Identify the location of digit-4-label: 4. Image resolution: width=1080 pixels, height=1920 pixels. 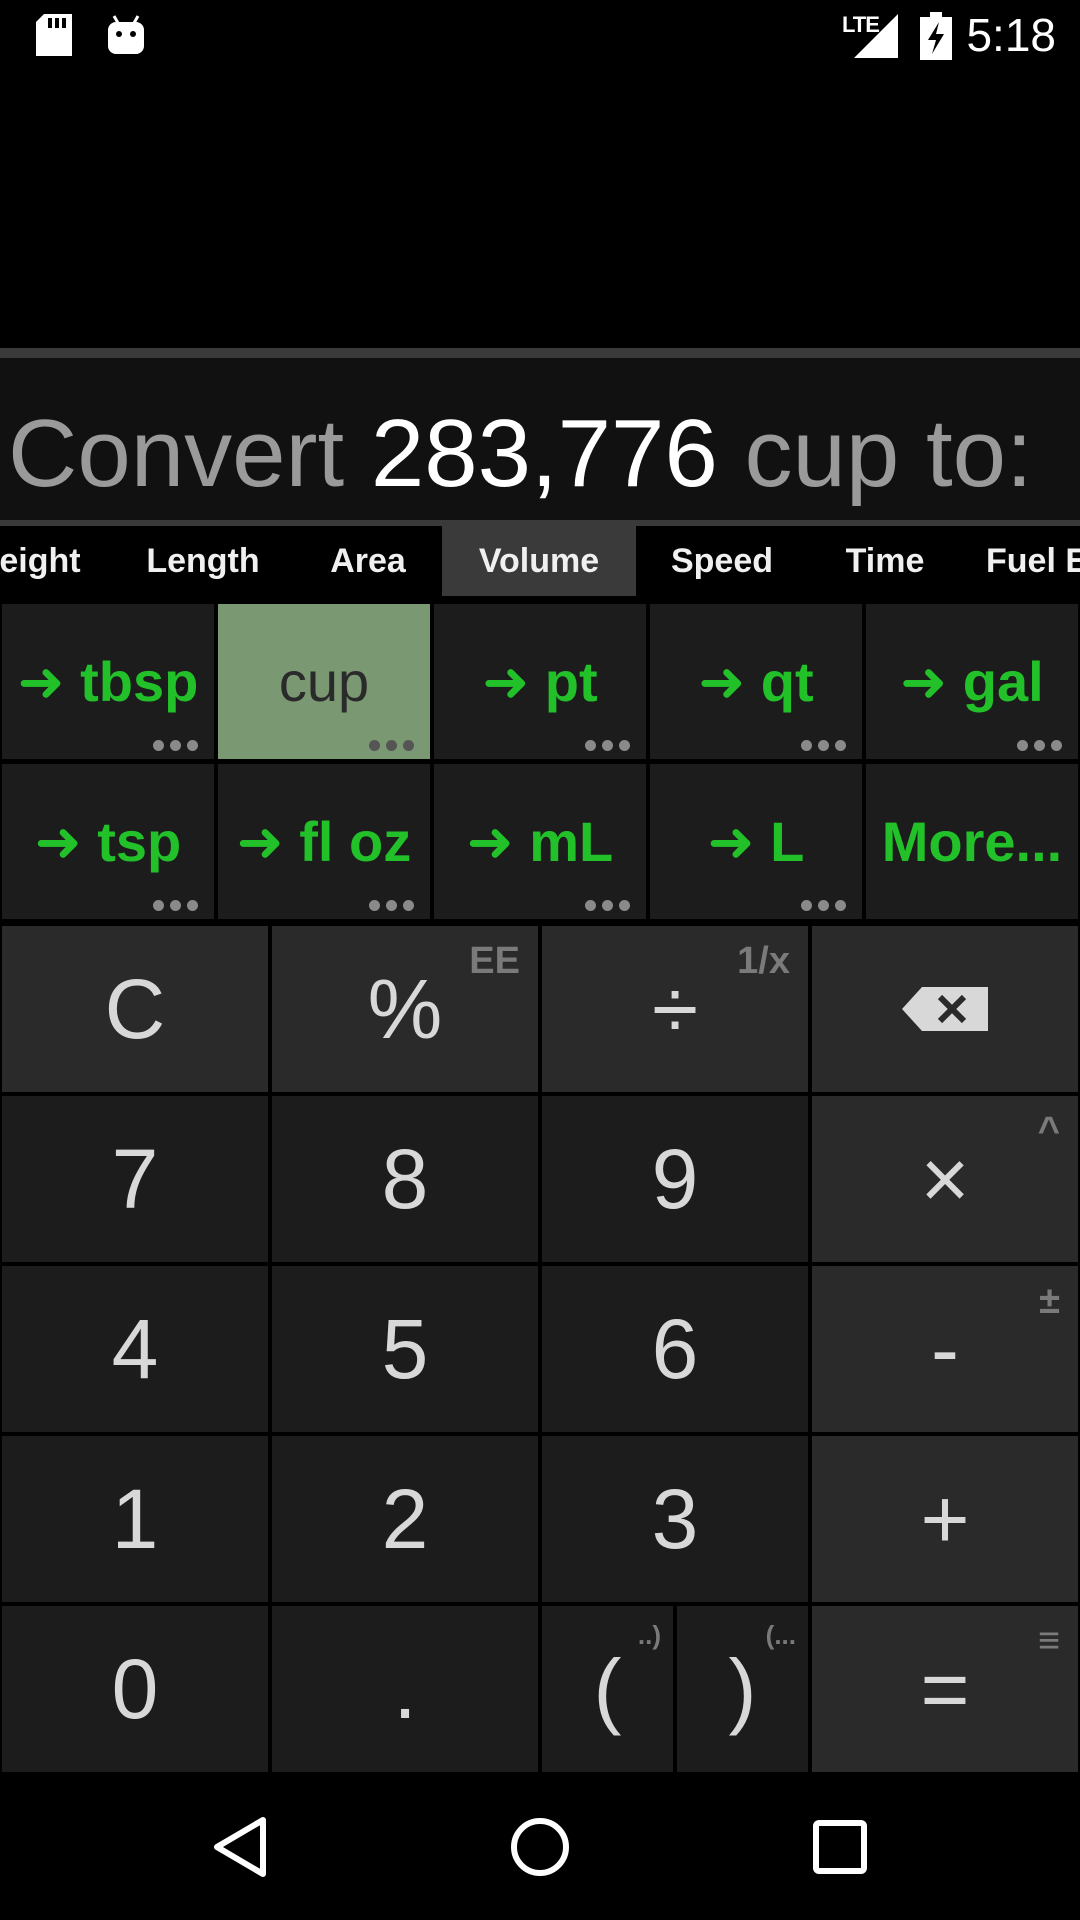
(135, 1348).